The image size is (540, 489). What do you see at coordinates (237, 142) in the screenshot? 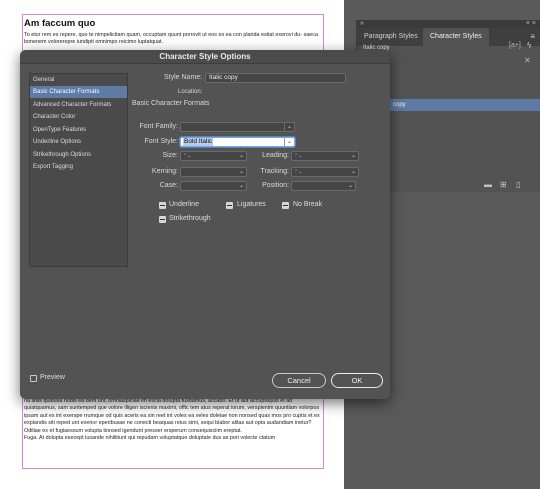
I see `font-style-dropdown: Bold Italic ⌄` at bounding box center [237, 142].